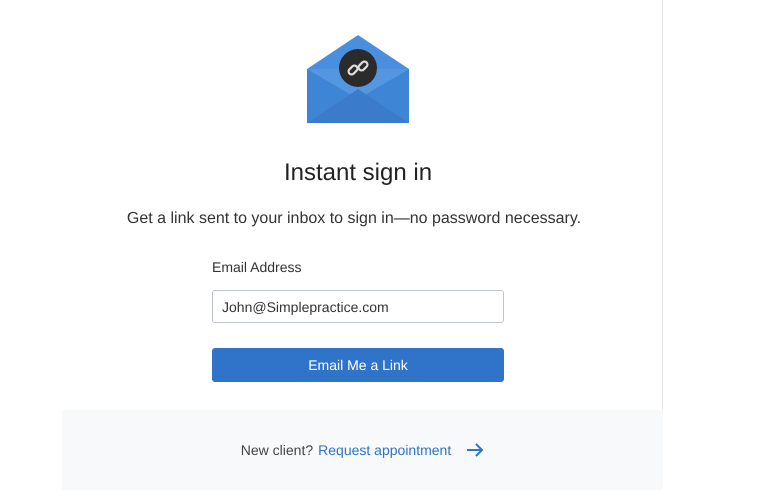  Describe the element at coordinates (277, 450) in the screenshot. I see `new-client-text: New client?` at that location.